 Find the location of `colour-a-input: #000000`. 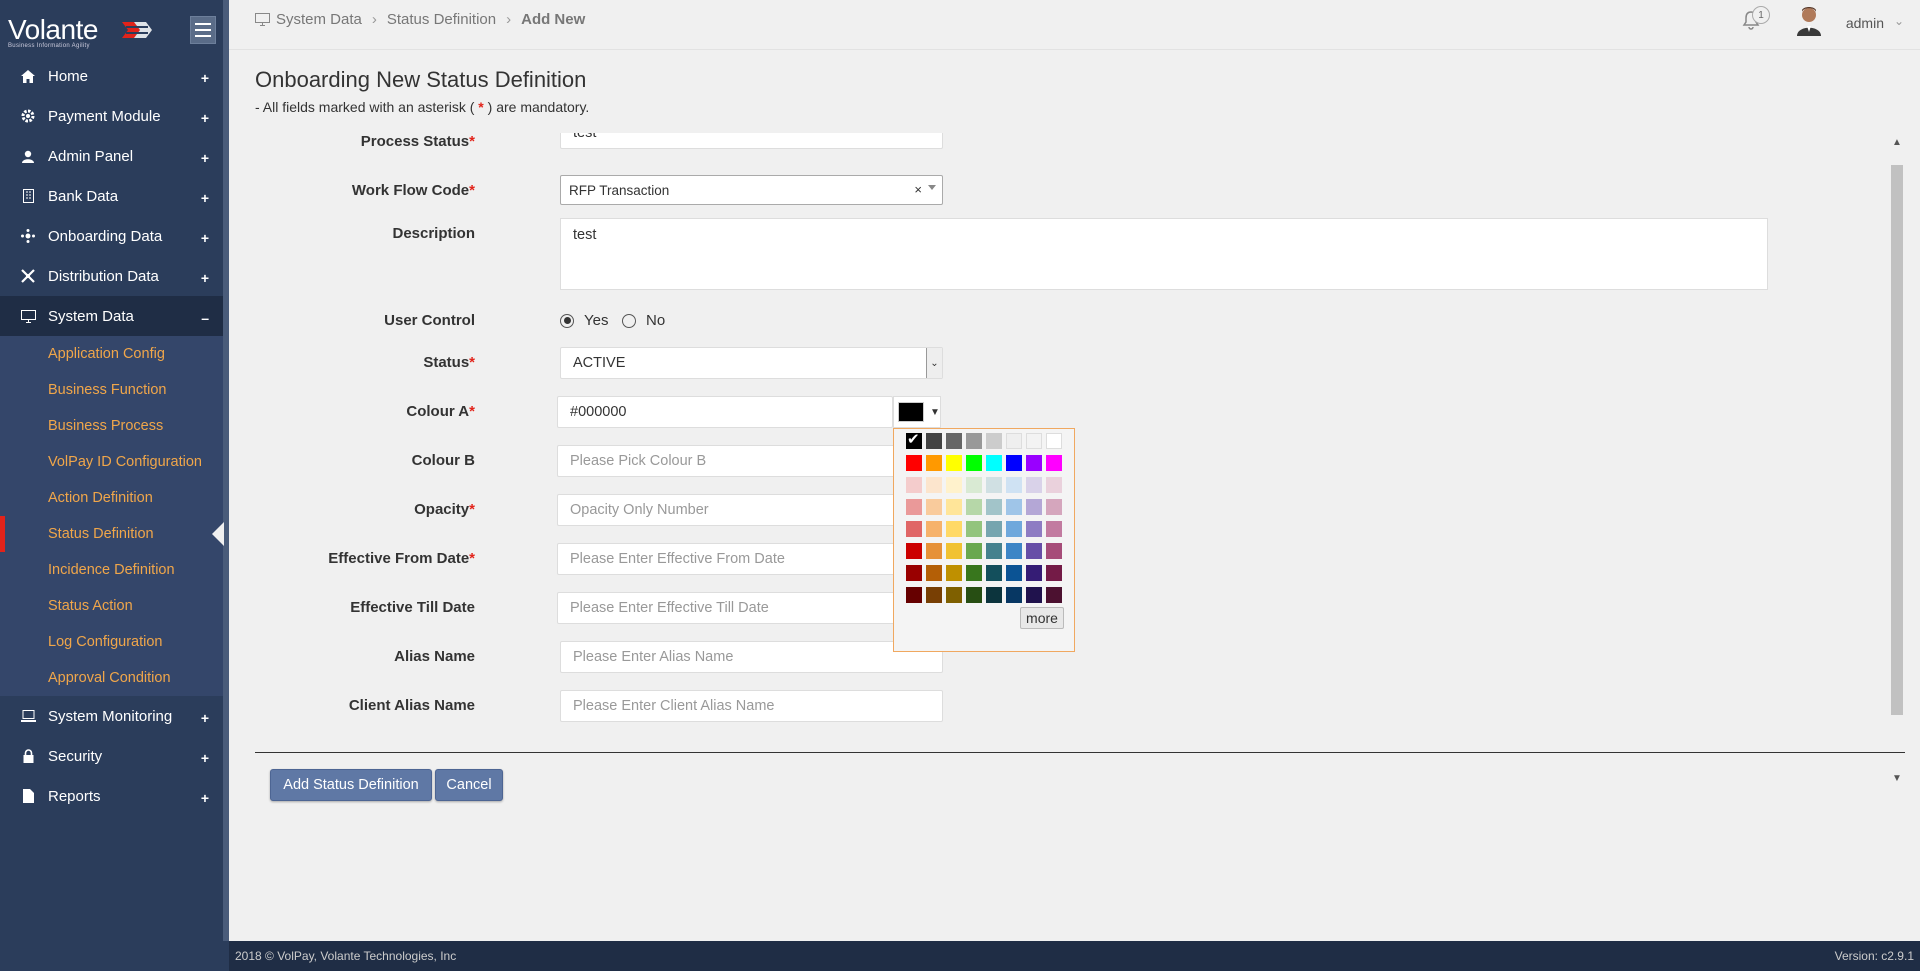

colour-a-input: #000000 is located at coordinates (725, 412).